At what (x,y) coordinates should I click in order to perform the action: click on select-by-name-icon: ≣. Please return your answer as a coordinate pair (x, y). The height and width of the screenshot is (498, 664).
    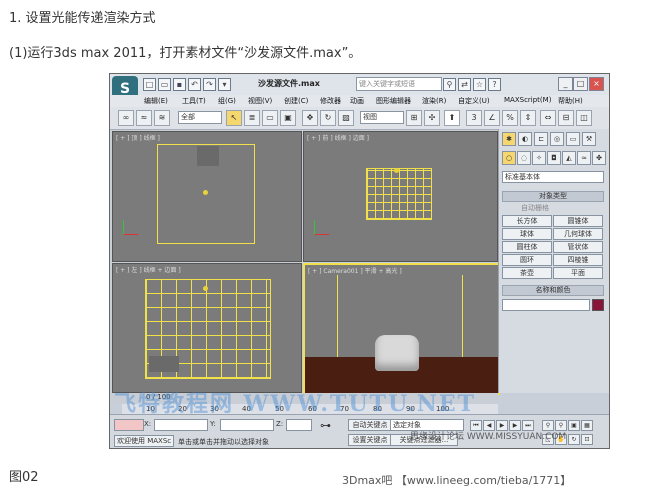
    Looking at the image, I should click on (252, 118).